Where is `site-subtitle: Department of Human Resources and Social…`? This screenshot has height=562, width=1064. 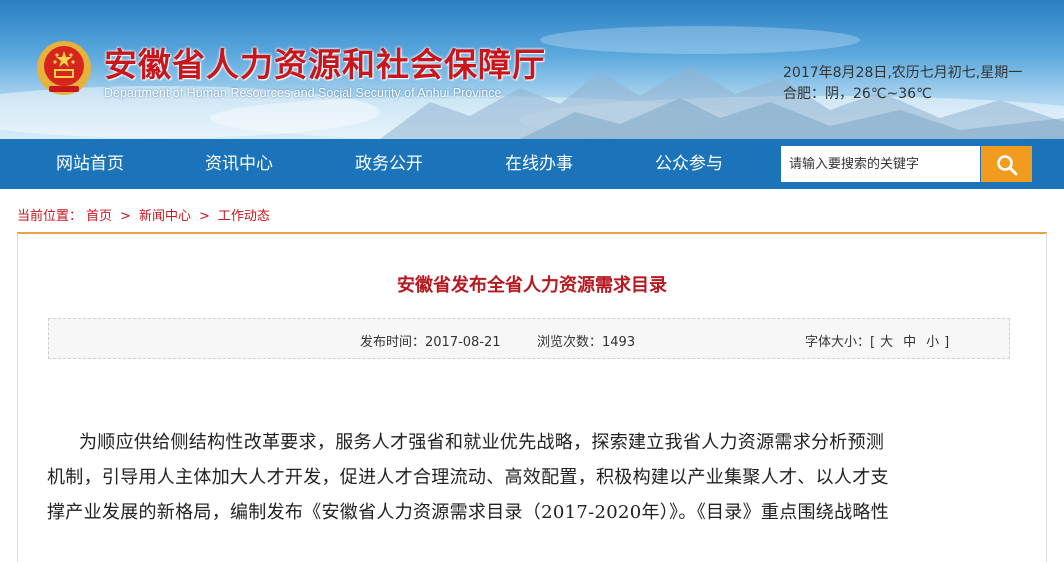 site-subtitle: Department of Human Resources and Social… is located at coordinates (303, 93).